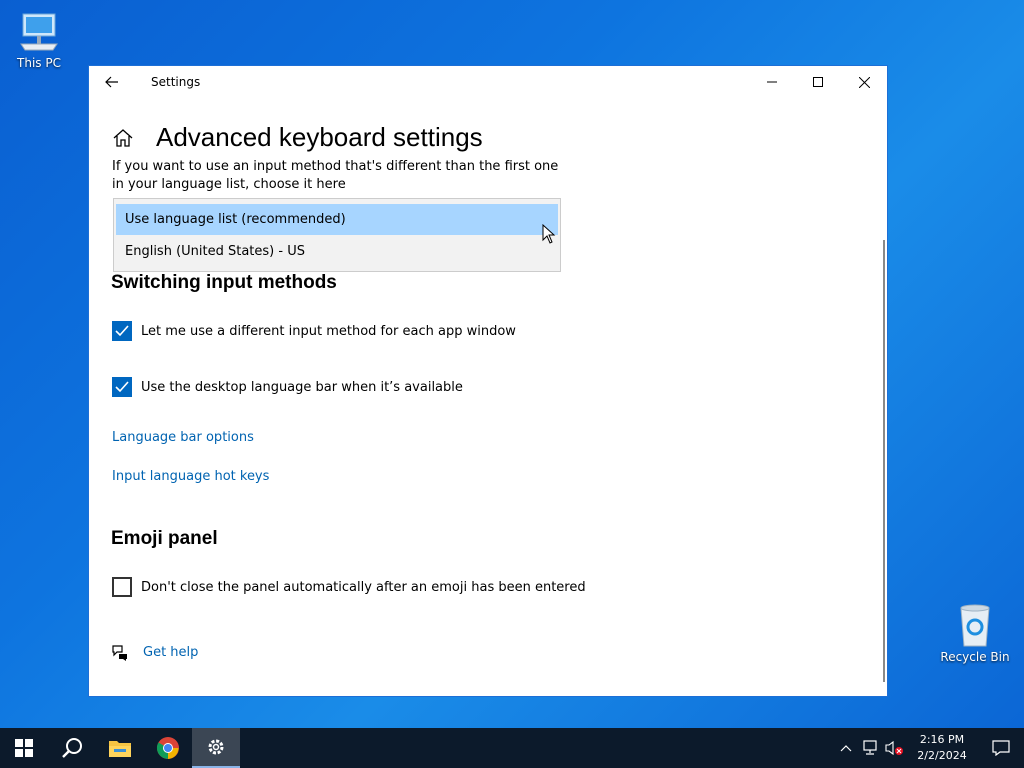  I want to click on chrome-icon, so click(167, 748).